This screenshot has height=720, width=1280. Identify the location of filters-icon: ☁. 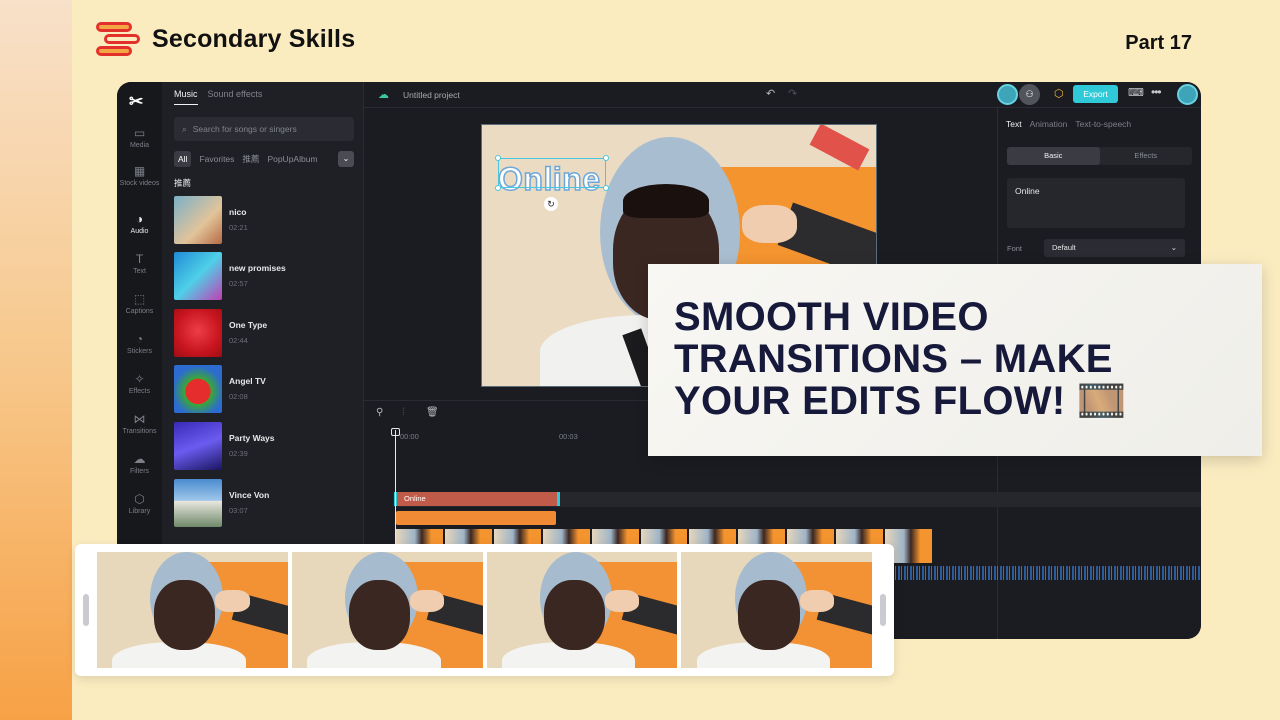
(139, 459).